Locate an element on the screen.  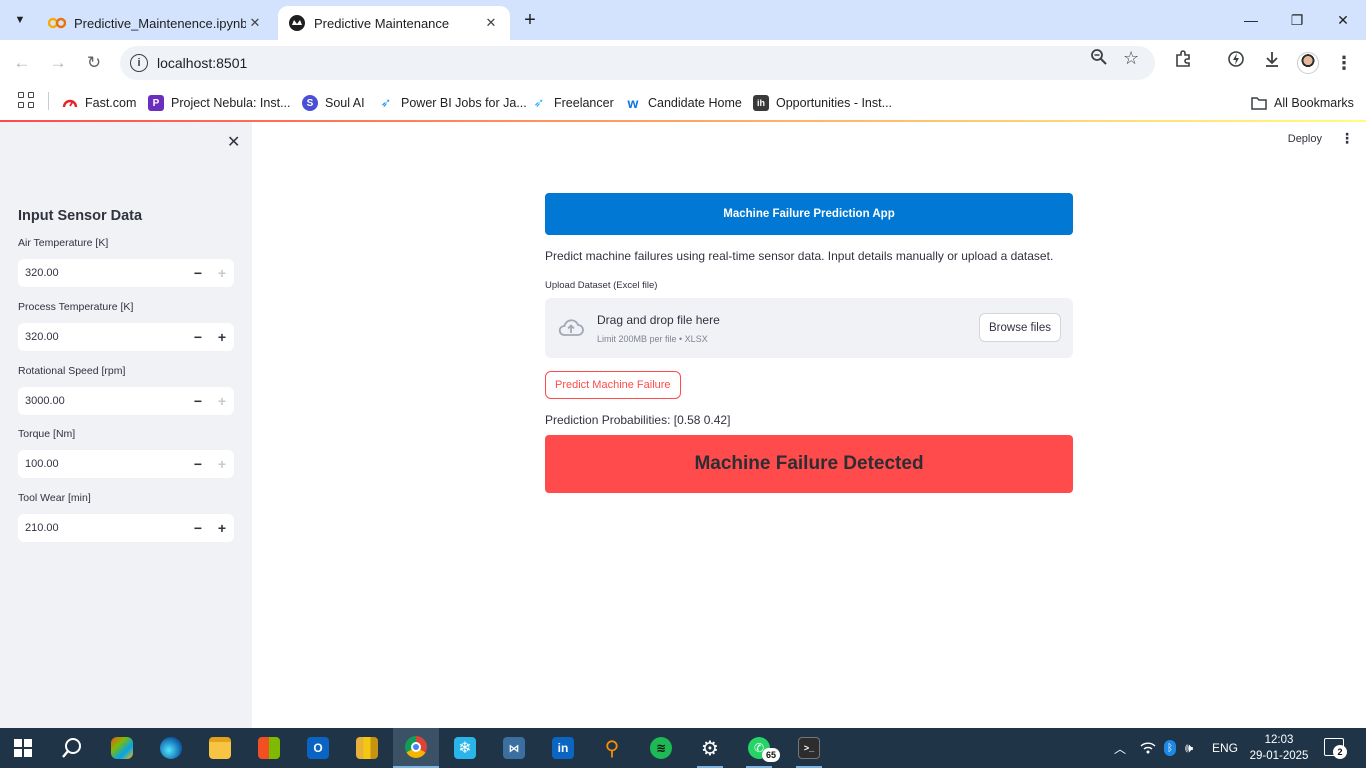
tray-chevron-icon: ︿ is located at coordinates (1120, 748).